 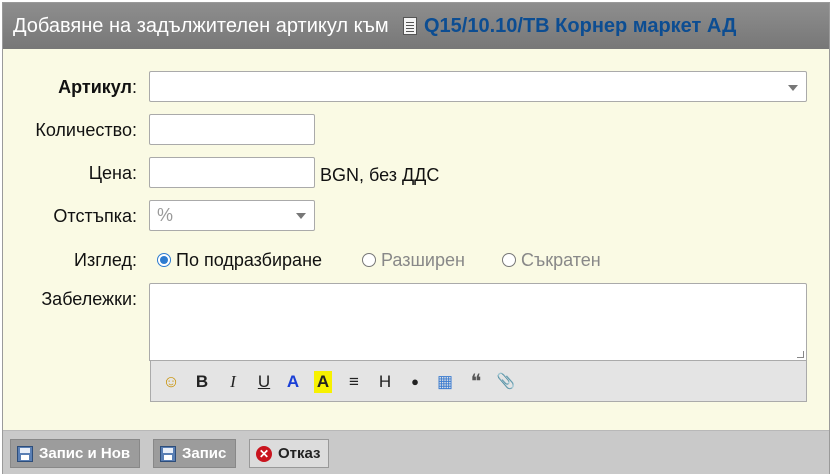 What do you see at coordinates (105, 260) in the screenshot?
I see `view-label: Изглед:` at bounding box center [105, 260].